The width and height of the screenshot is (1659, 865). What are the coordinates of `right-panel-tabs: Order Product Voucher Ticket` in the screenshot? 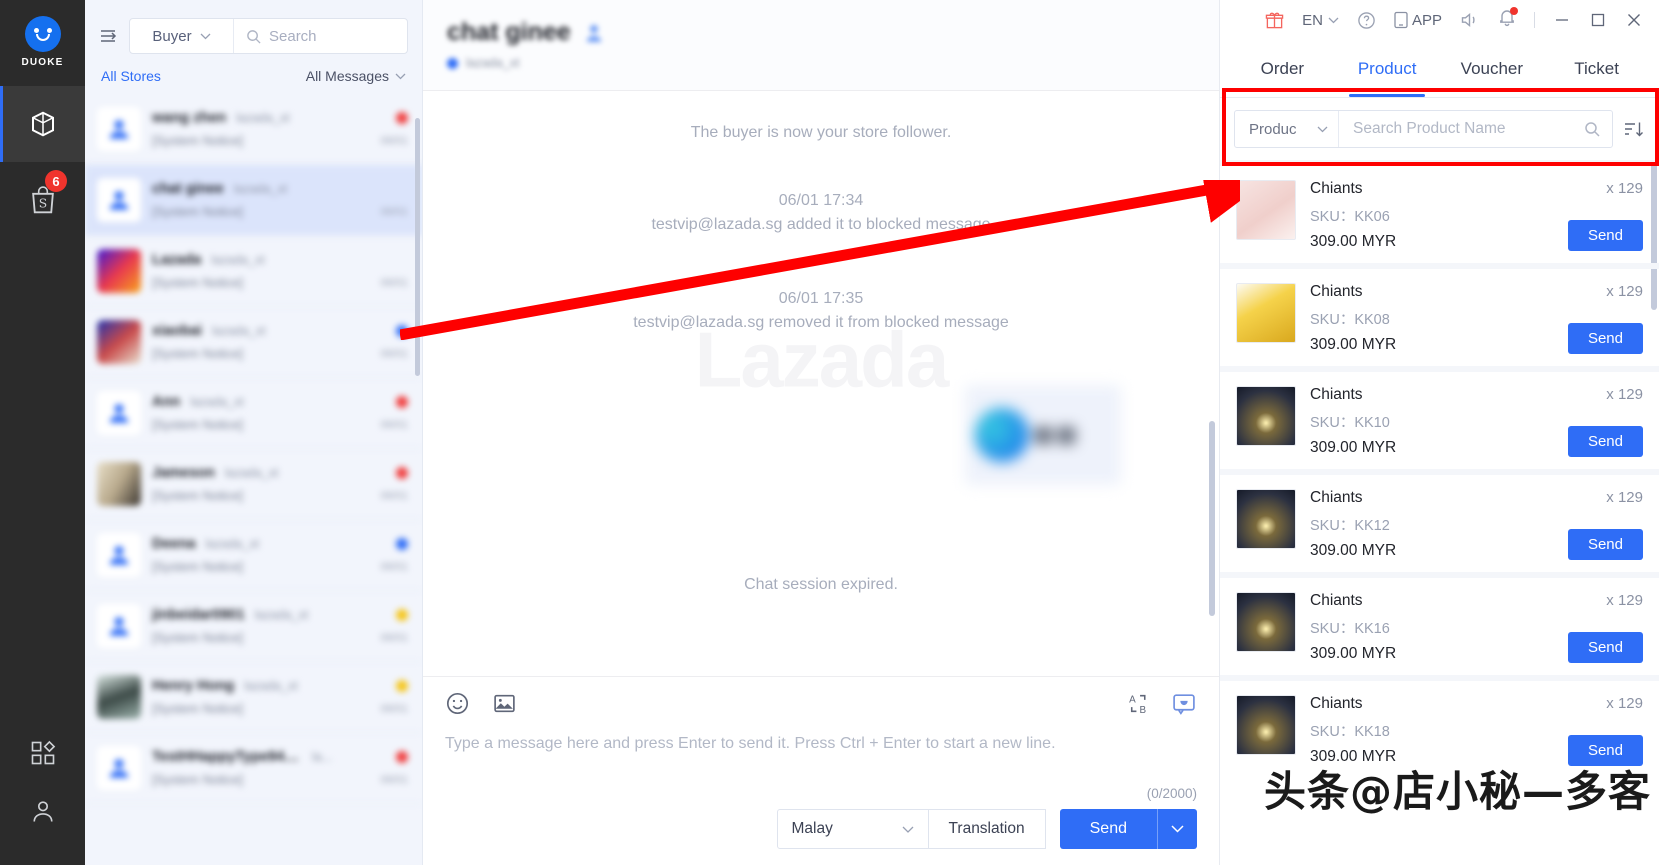 It's located at (1439, 69).